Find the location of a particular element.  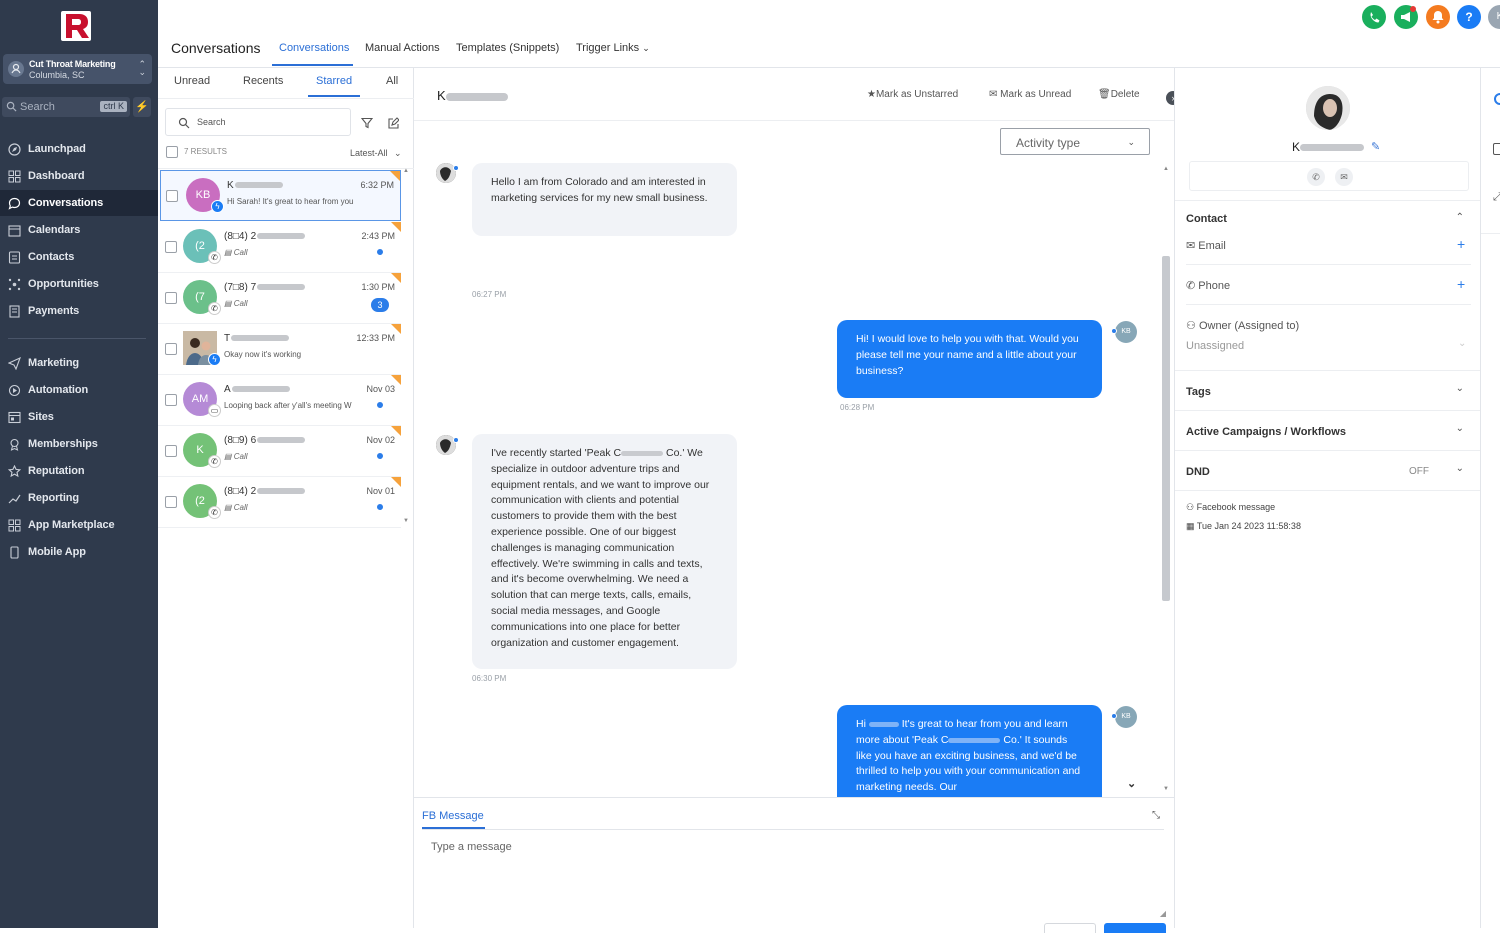

sidebar-item-sites: Sites is located at coordinates (79, 417).